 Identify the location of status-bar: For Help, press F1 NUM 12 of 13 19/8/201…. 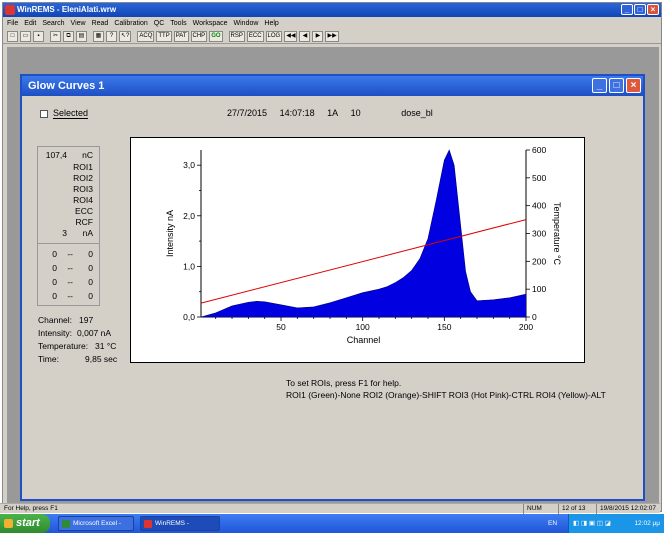
(330, 513).